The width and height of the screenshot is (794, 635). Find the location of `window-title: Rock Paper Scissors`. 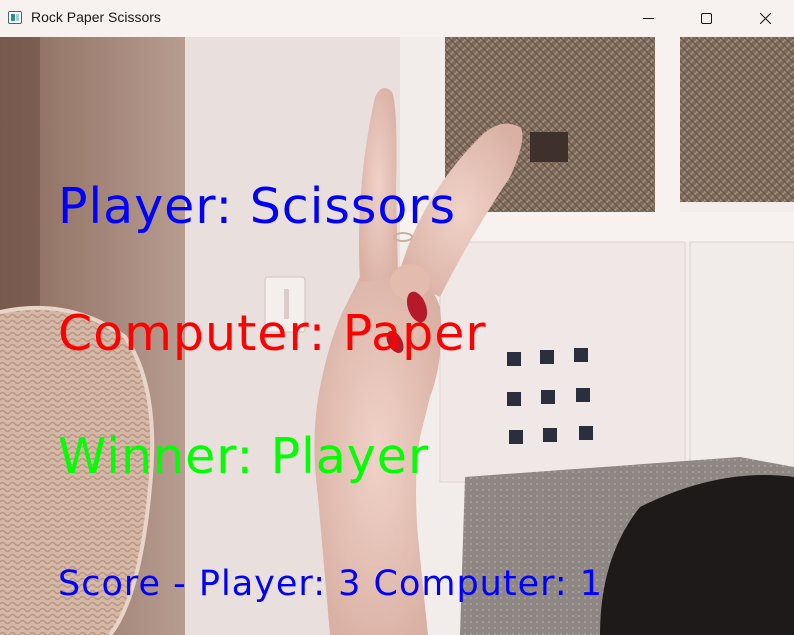

window-title: Rock Paper Scissors is located at coordinates (96, 17).